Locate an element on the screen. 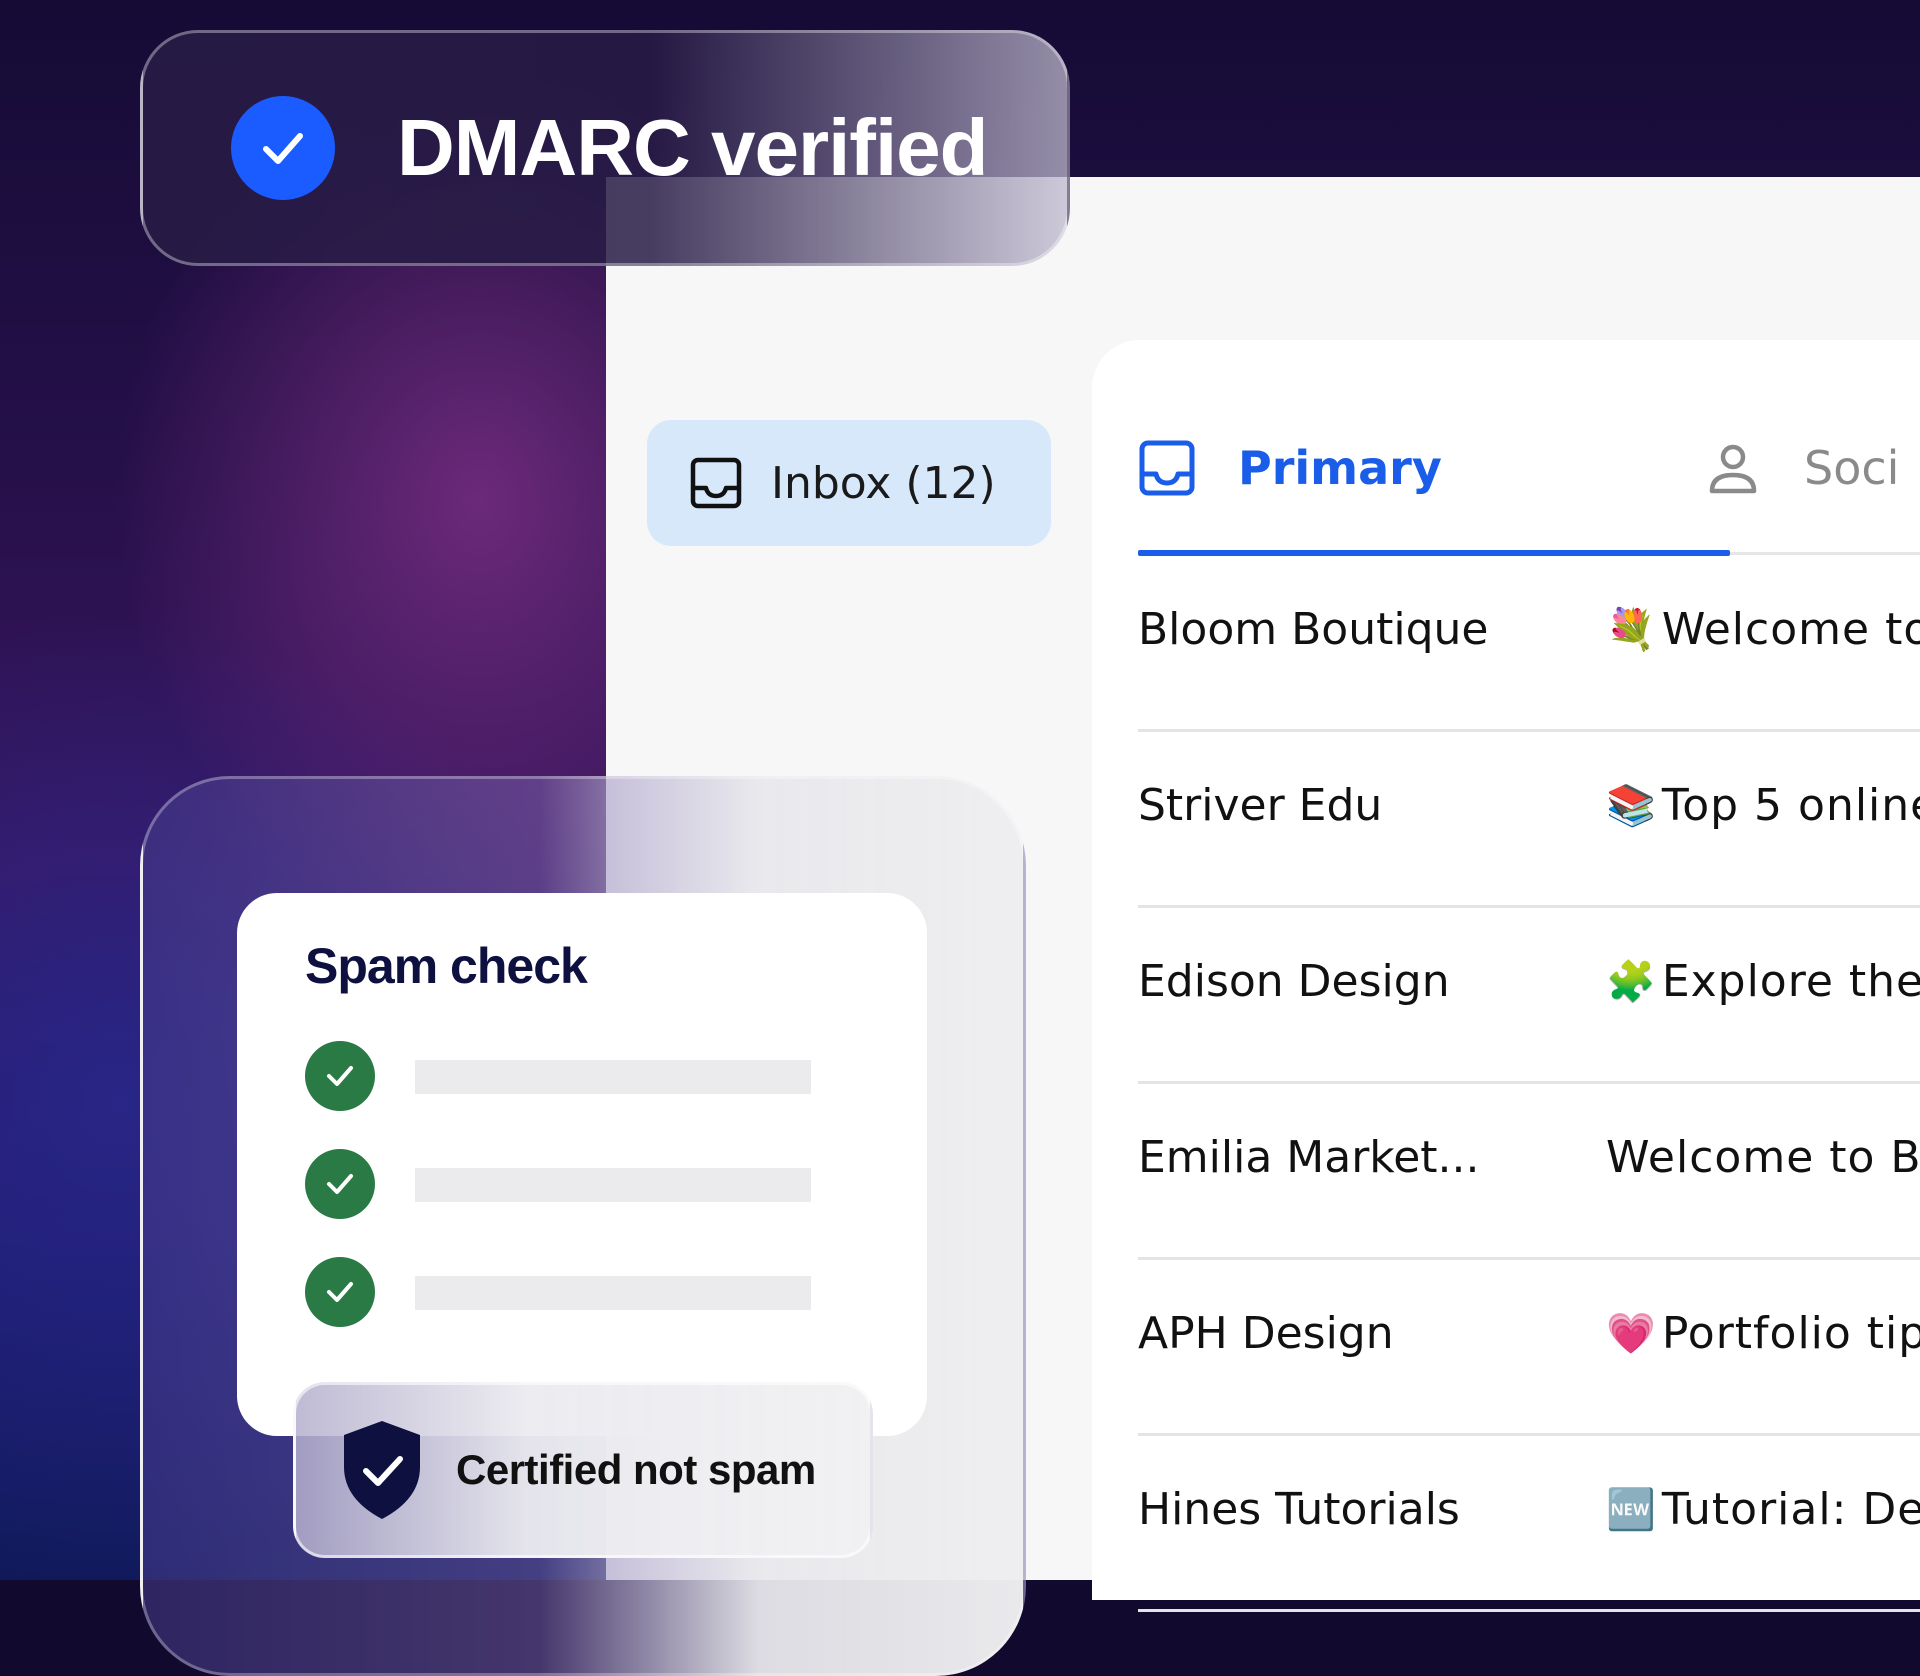 This screenshot has height=1676, width=1920. mail-subject: Tutorial: Des is located at coordinates (1790, 1509).